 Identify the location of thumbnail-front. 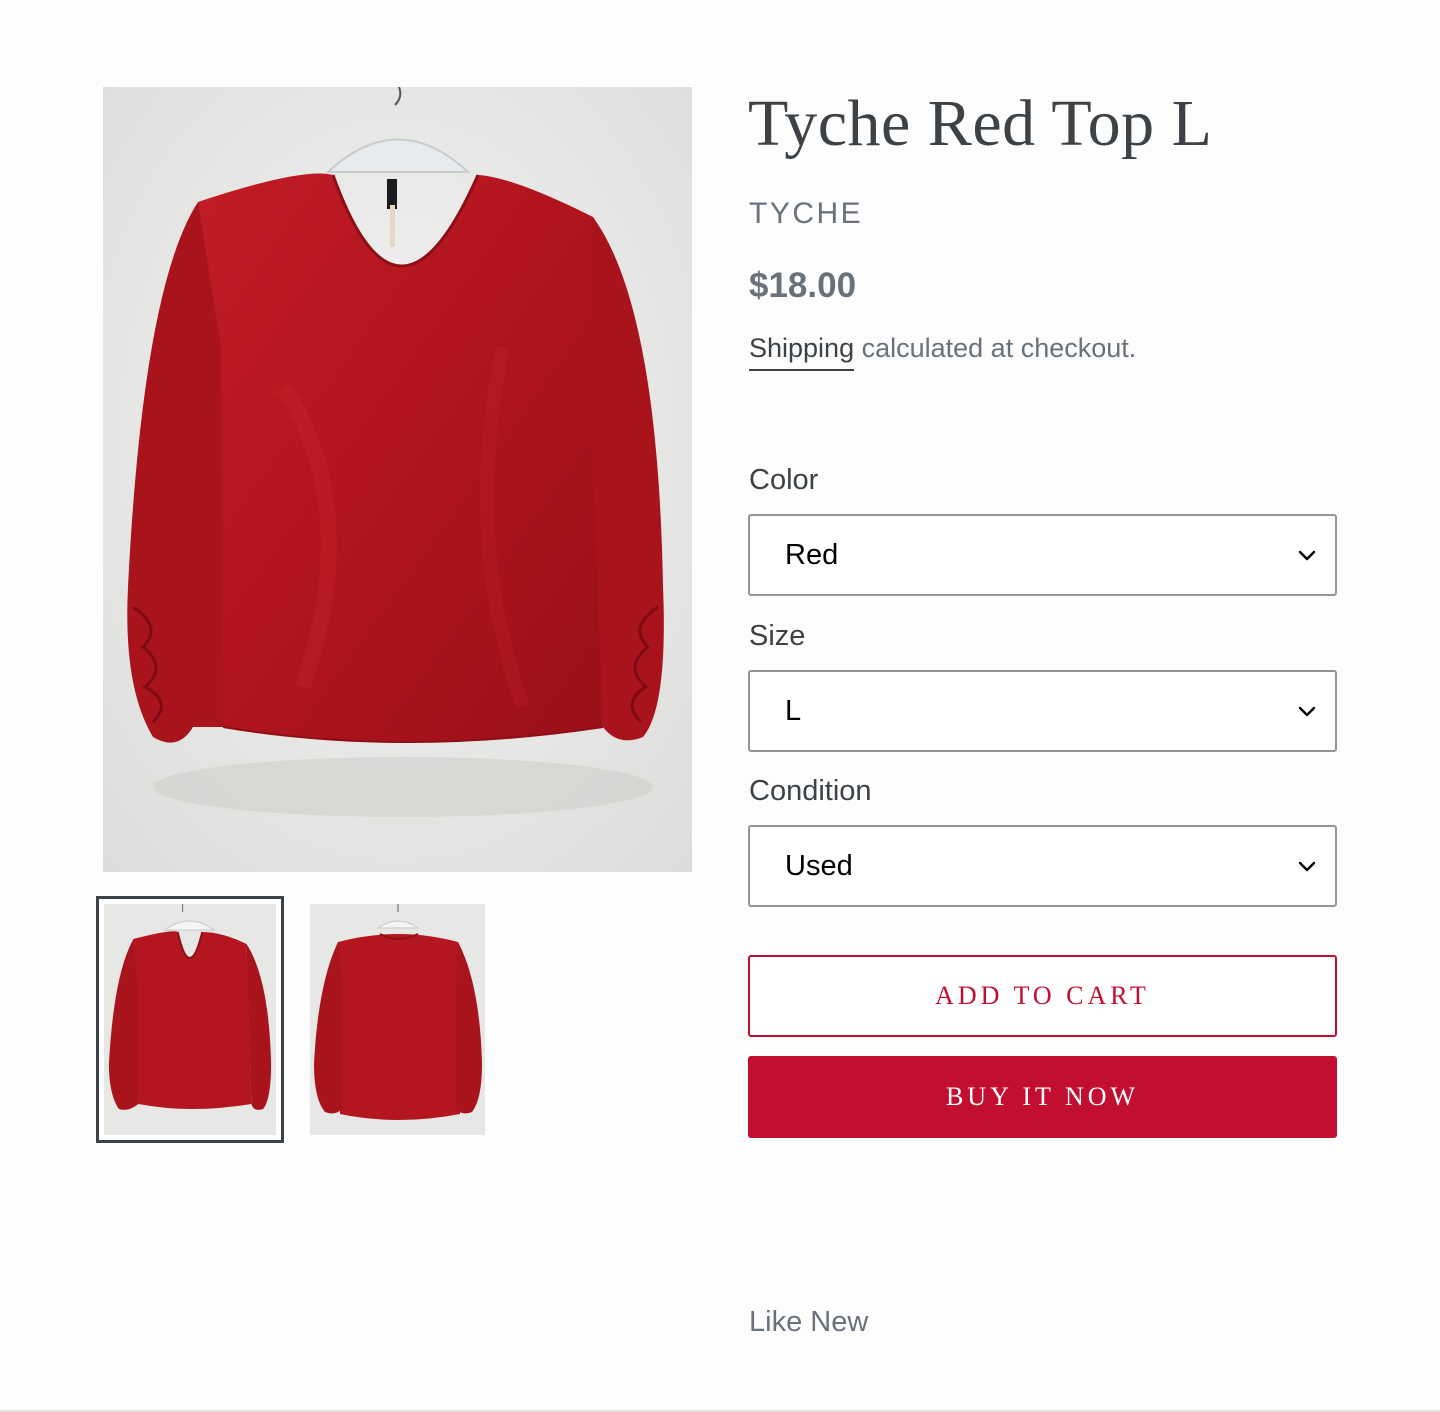
(190, 1019).